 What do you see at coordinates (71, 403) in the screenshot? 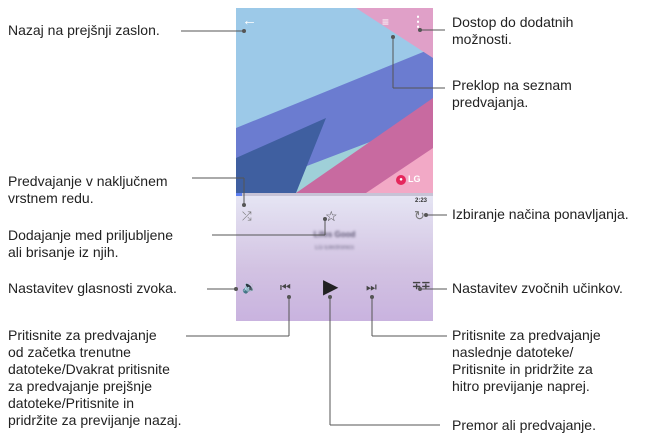
I see `callout-line: datoteke/Pritisnite in` at bounding box center [71, 403].